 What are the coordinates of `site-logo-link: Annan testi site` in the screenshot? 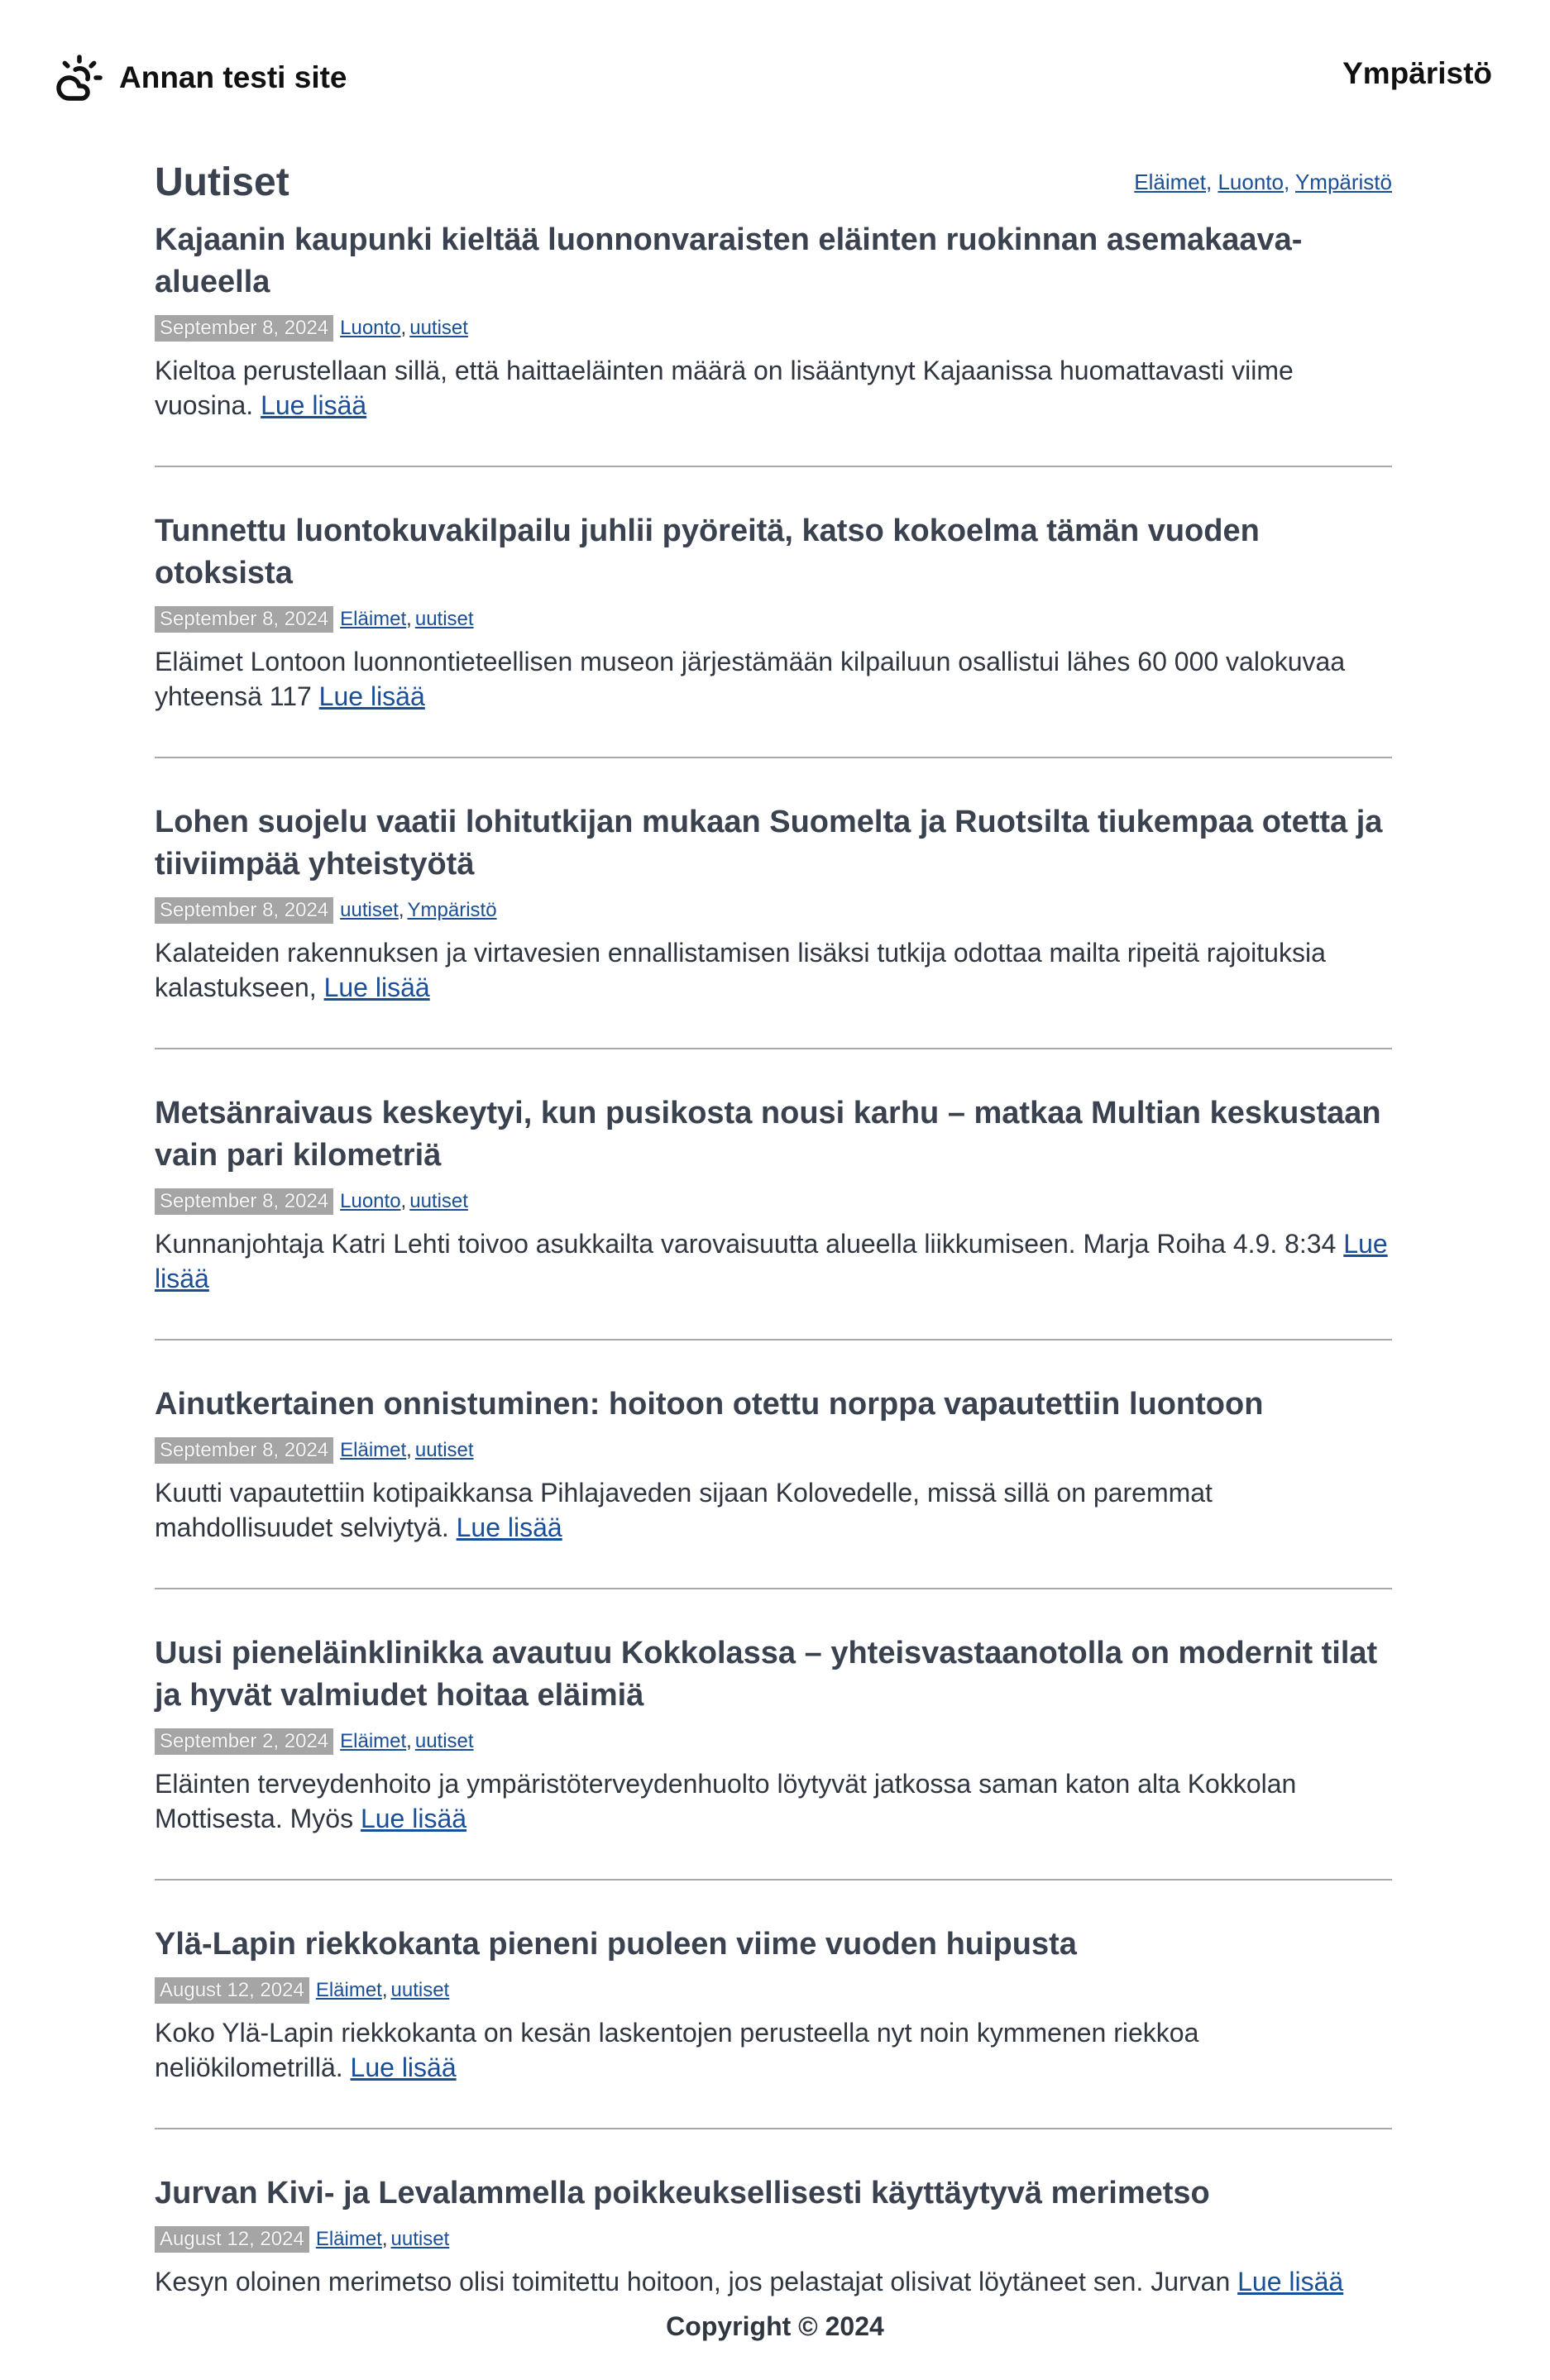 It's located at (201, 77).